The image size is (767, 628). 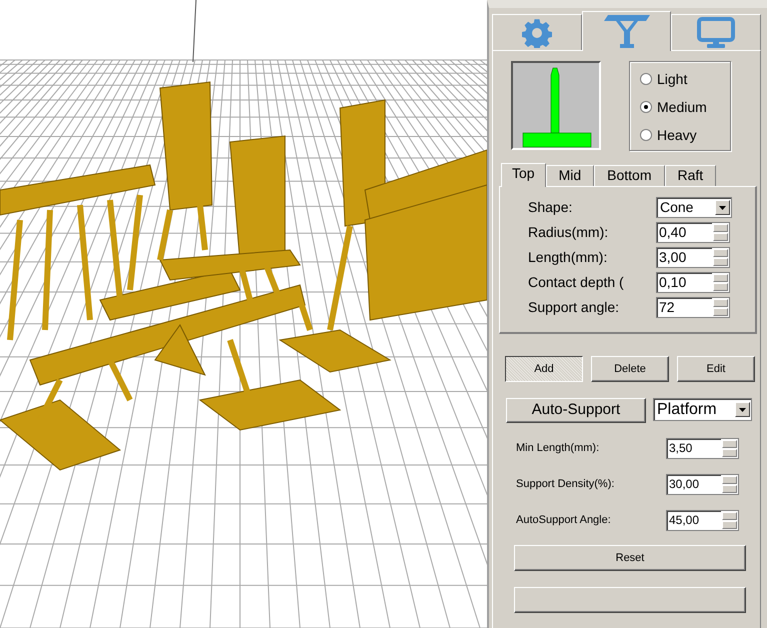 I want to click on field-label: Contact depth (, so click(x=576, y=282).